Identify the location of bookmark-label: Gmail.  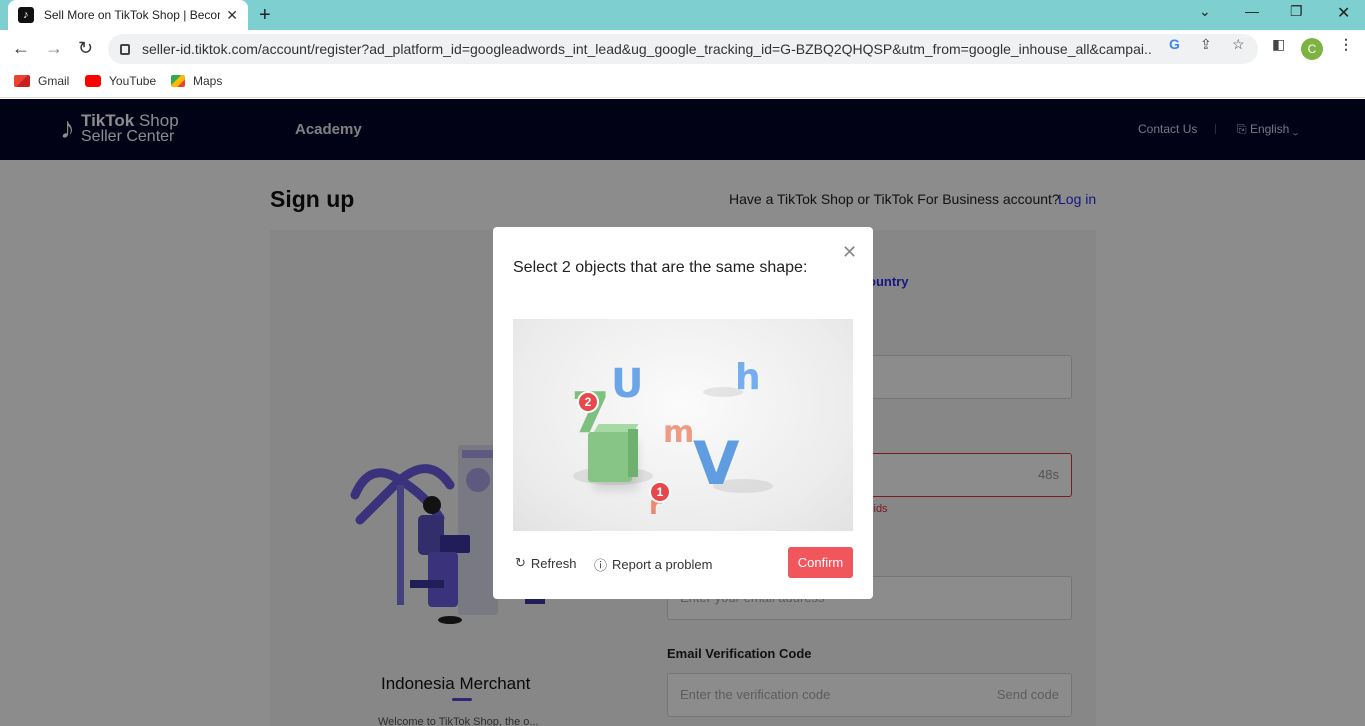
(54, 81).